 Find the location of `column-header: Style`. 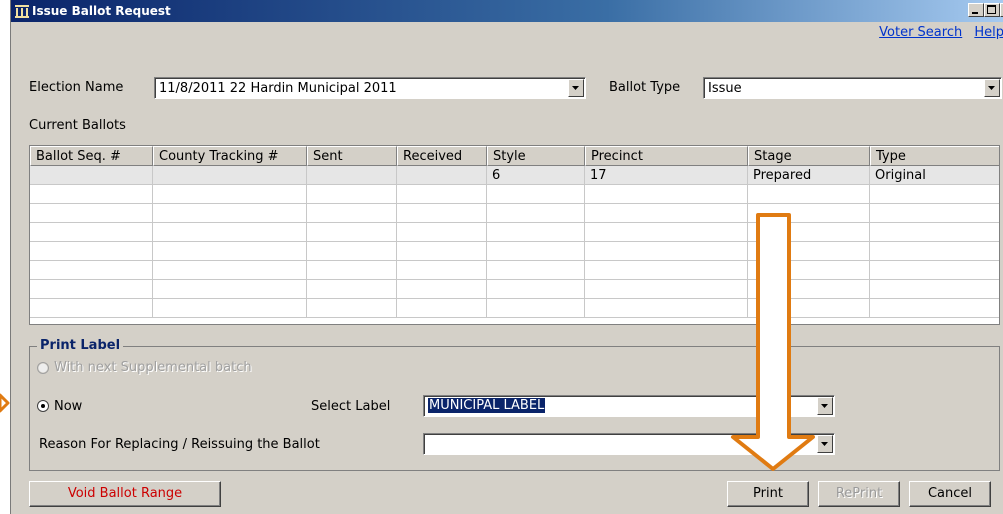

column-header: Style is located at coordinates (536, 156).